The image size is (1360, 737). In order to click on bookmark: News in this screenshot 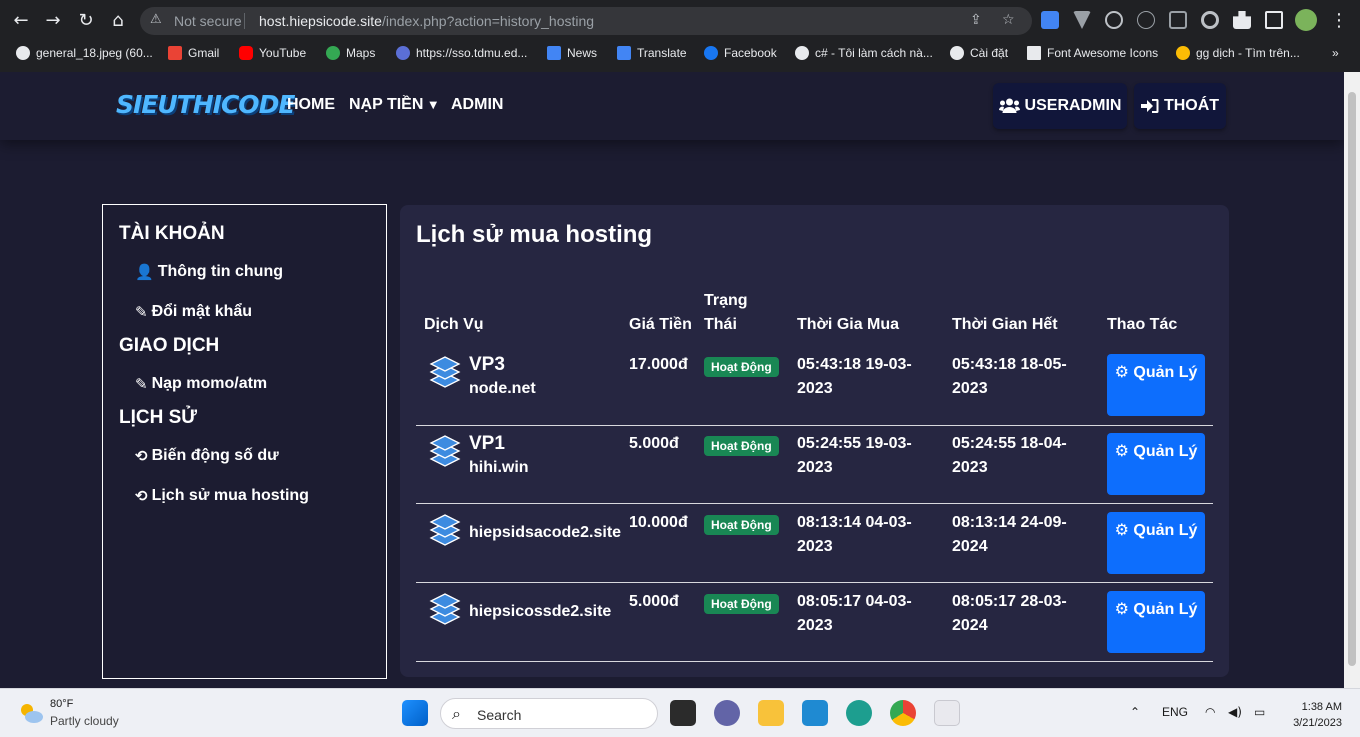, I will do `click(572, 53)`.